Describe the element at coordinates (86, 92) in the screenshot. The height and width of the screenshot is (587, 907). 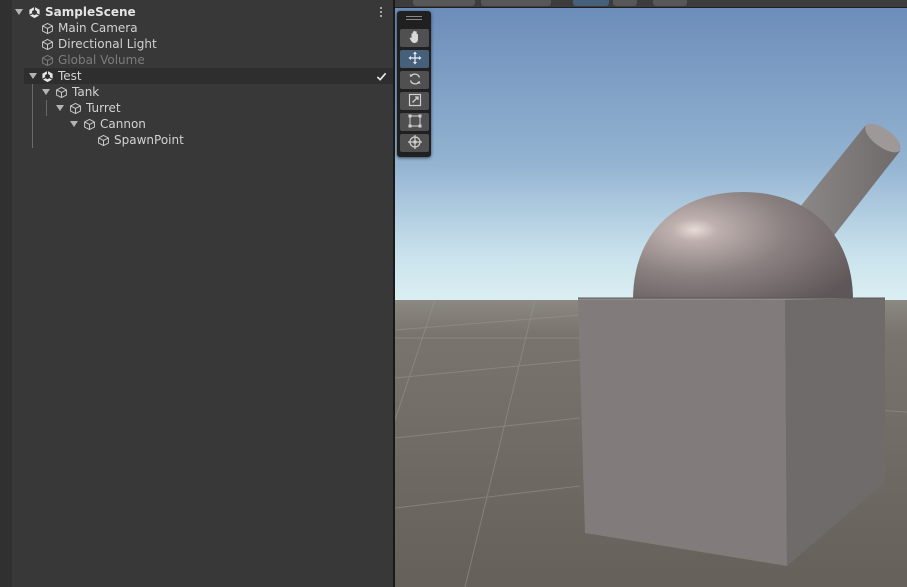
I see `hierarchy-item-label: Tank` at that location.